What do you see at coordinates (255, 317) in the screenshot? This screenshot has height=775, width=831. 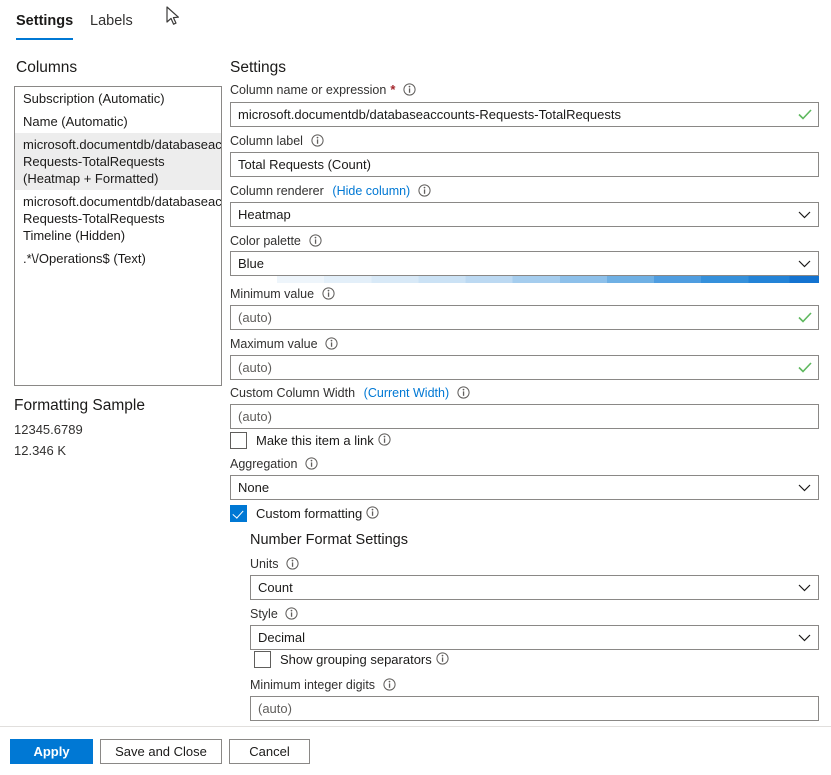 I see `minimum-value-placeholder: (auto)` at bounding box center [255, 317].